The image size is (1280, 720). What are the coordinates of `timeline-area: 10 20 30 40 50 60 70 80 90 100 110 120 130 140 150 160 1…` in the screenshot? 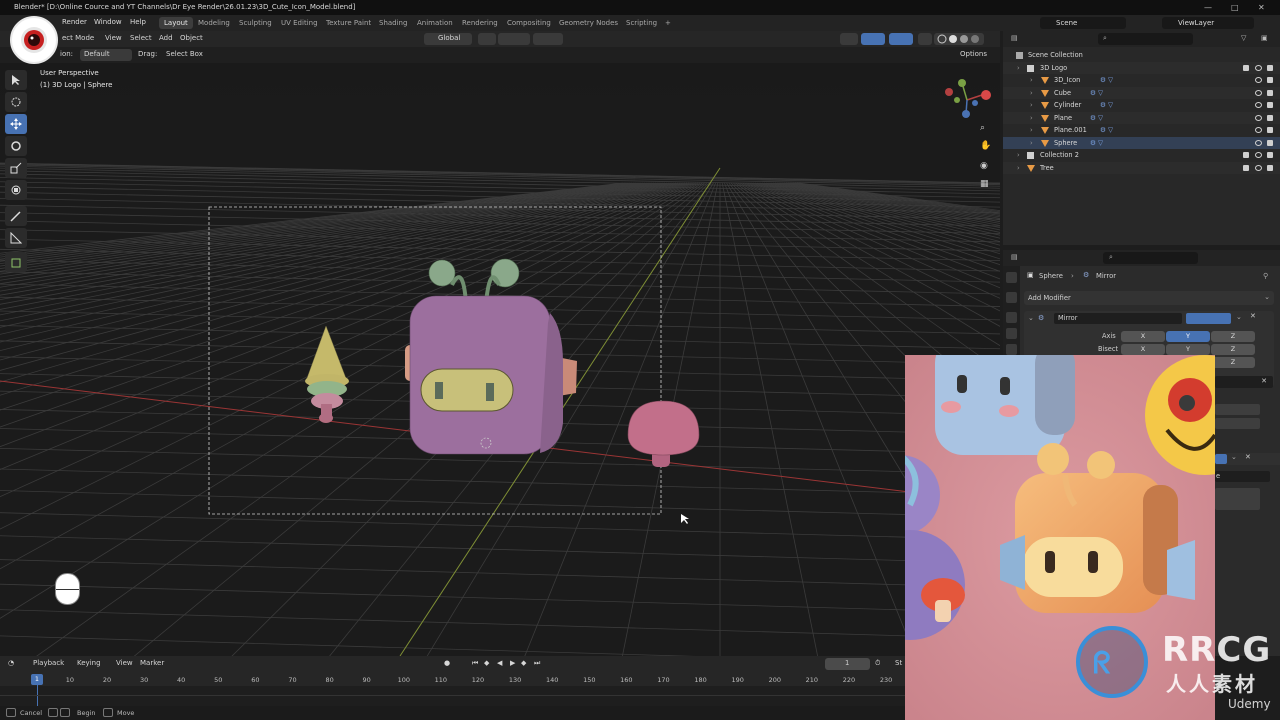 It's located at (452, 689).